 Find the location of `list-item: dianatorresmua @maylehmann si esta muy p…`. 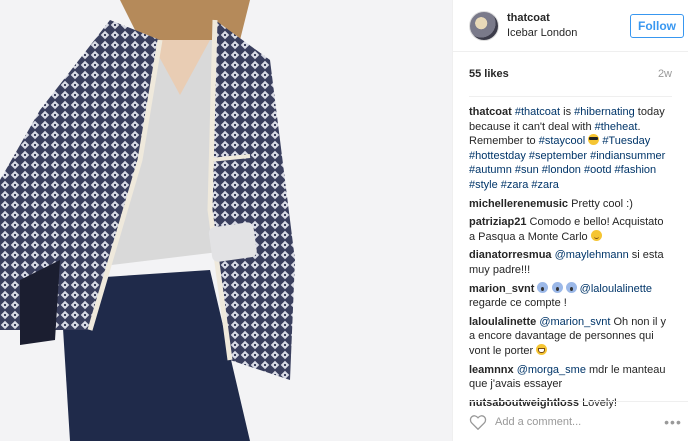

list-item: dianatorresmua @maylehmann si esta muy p… is located at coordinates (570, 262).